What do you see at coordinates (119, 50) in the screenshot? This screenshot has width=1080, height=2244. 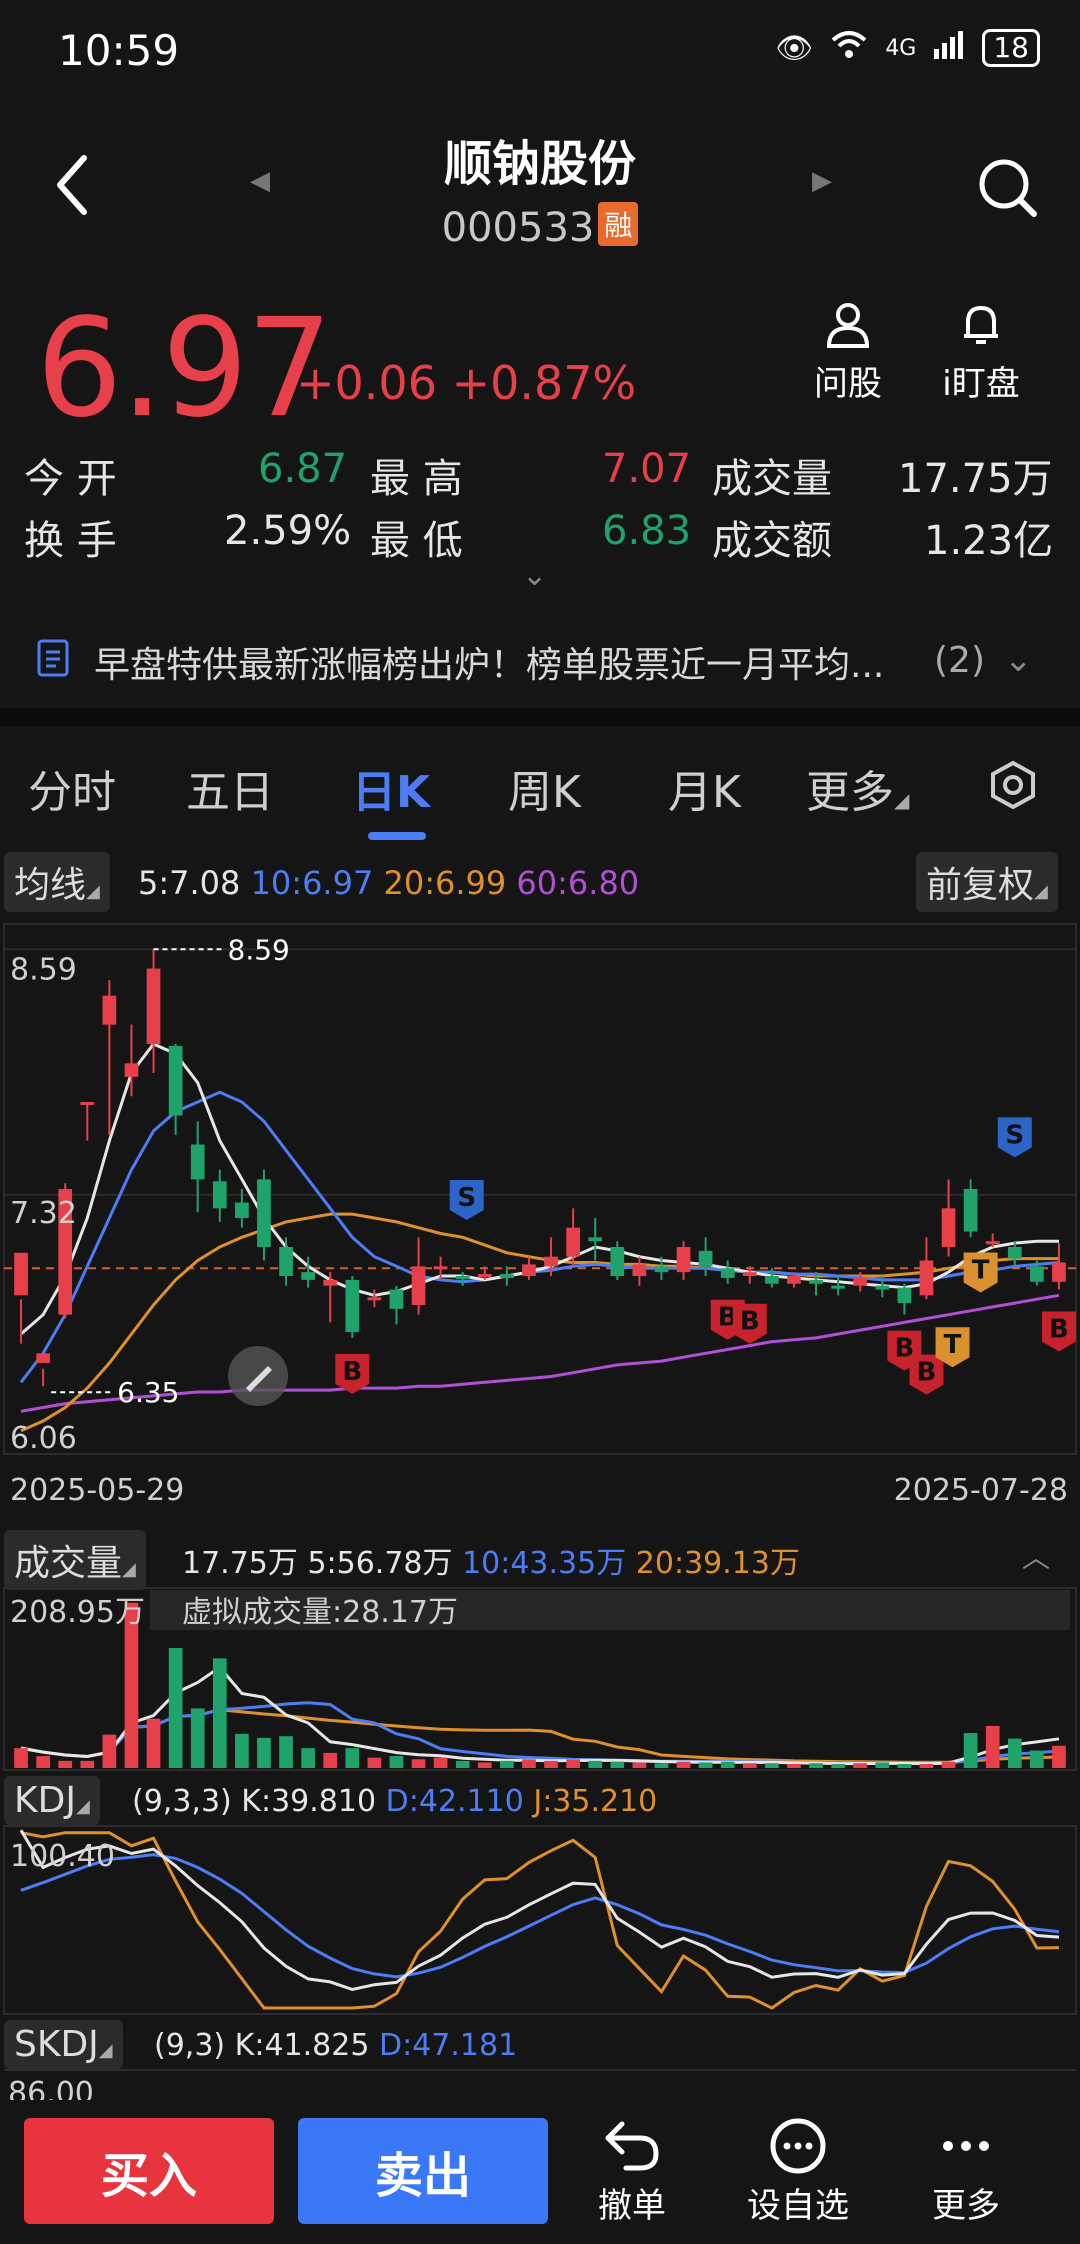 I see `status-time: 10:59` at bounding box center [119, 50].